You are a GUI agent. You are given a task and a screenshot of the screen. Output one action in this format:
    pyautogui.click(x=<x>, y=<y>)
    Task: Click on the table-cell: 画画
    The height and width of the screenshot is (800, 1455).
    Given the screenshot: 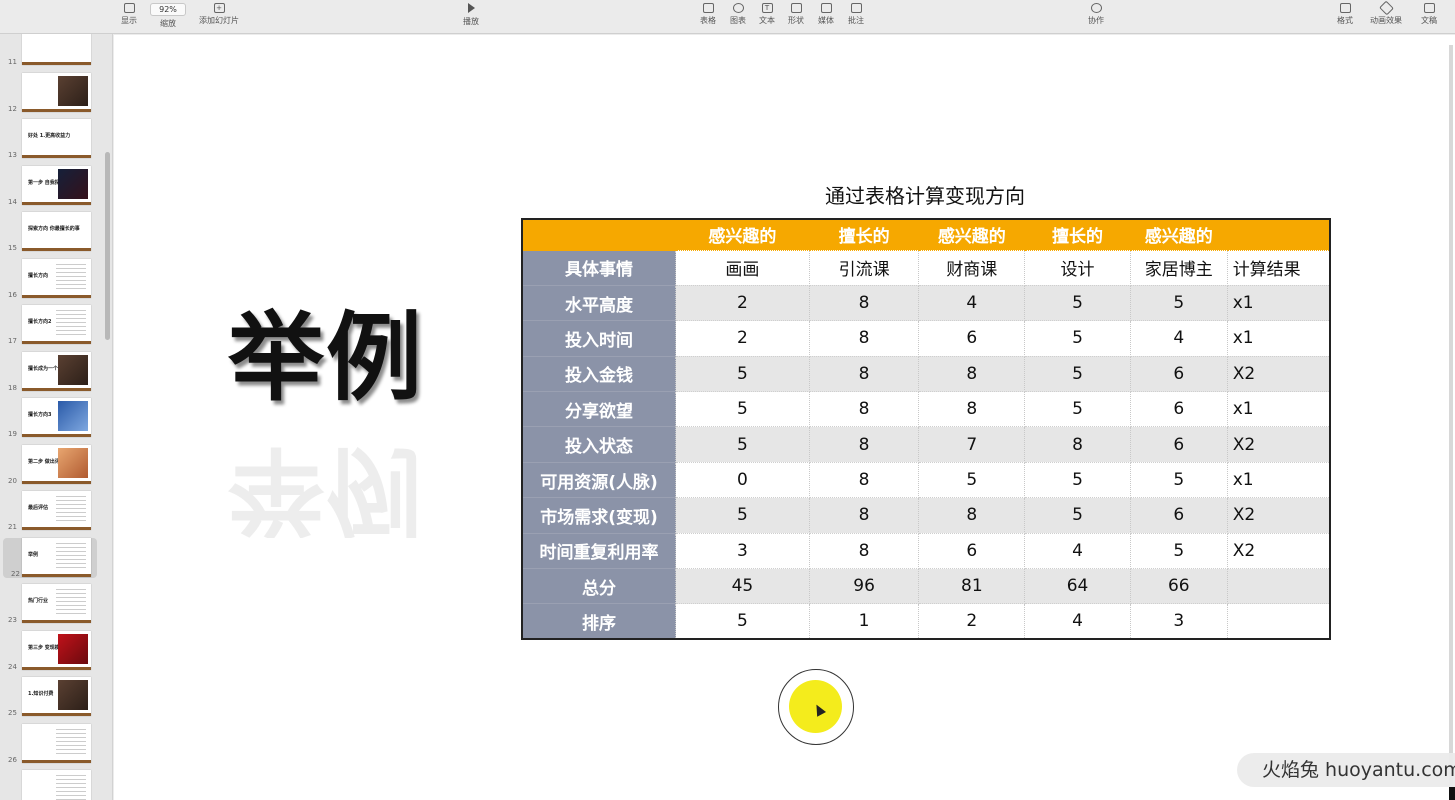 What is the action you would take?
    pyautogui.click(x=742, y=268)
    